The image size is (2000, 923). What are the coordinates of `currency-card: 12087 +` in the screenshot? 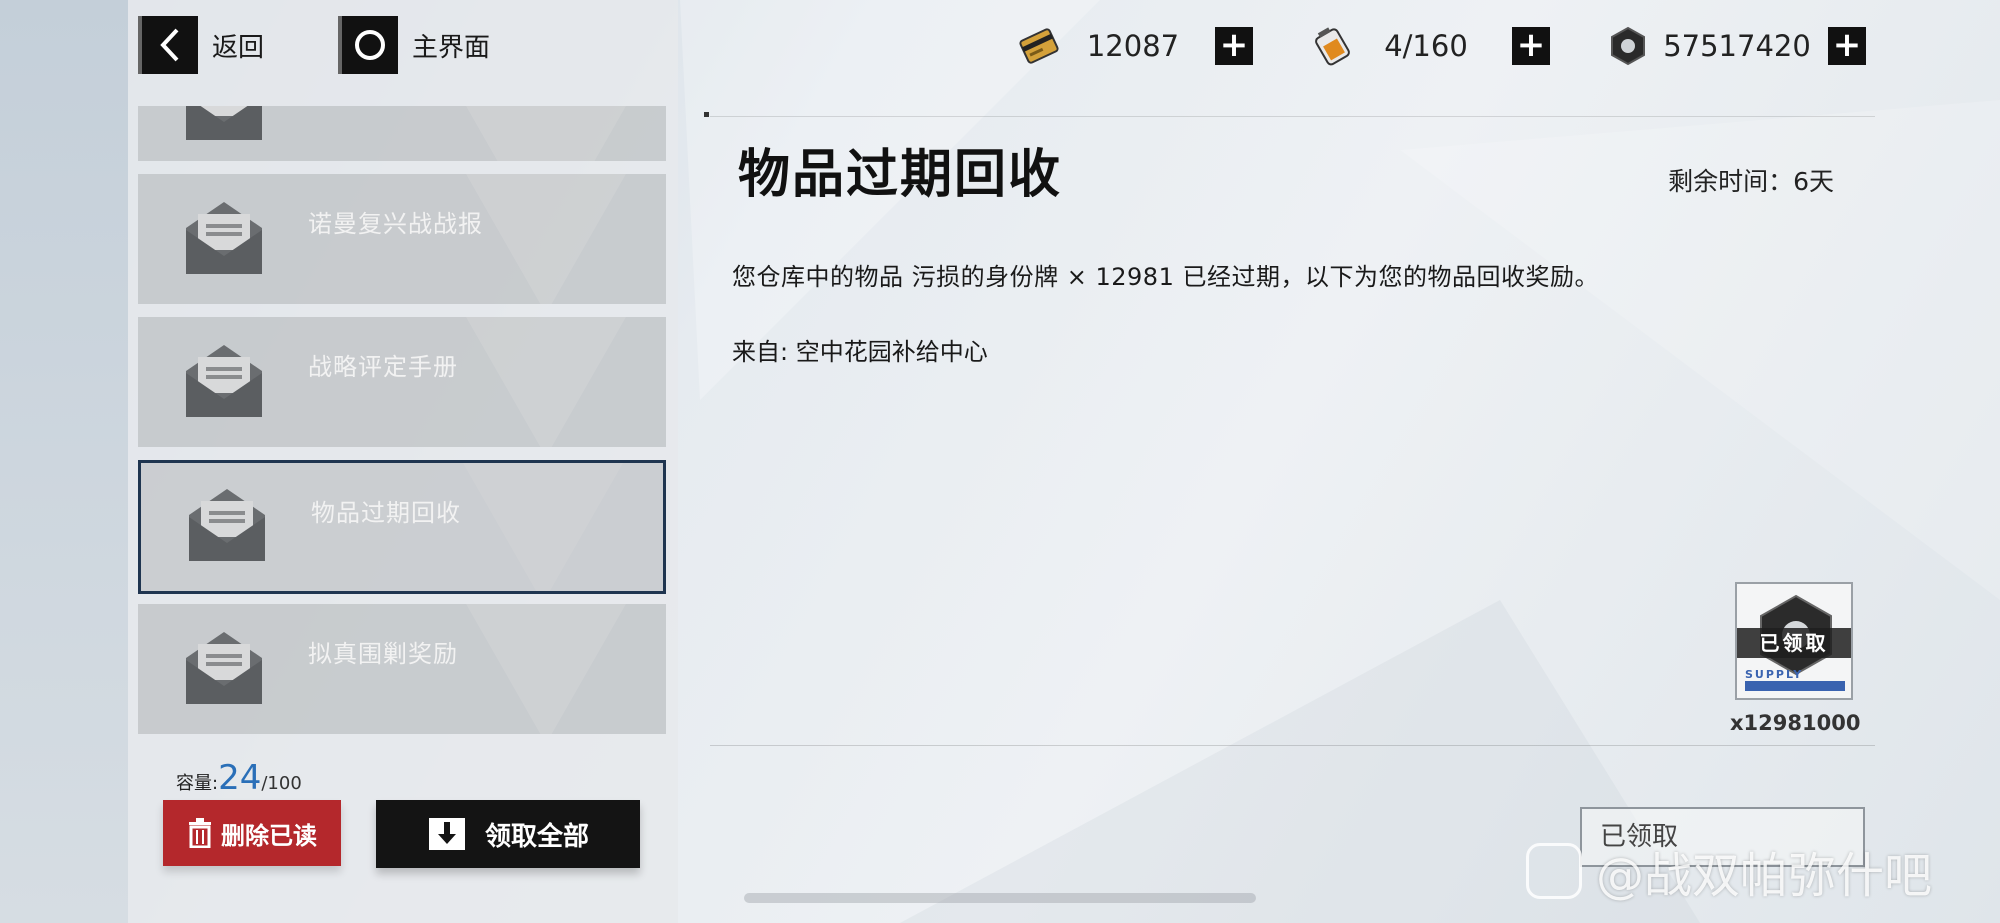 It's located at (1134, 46).